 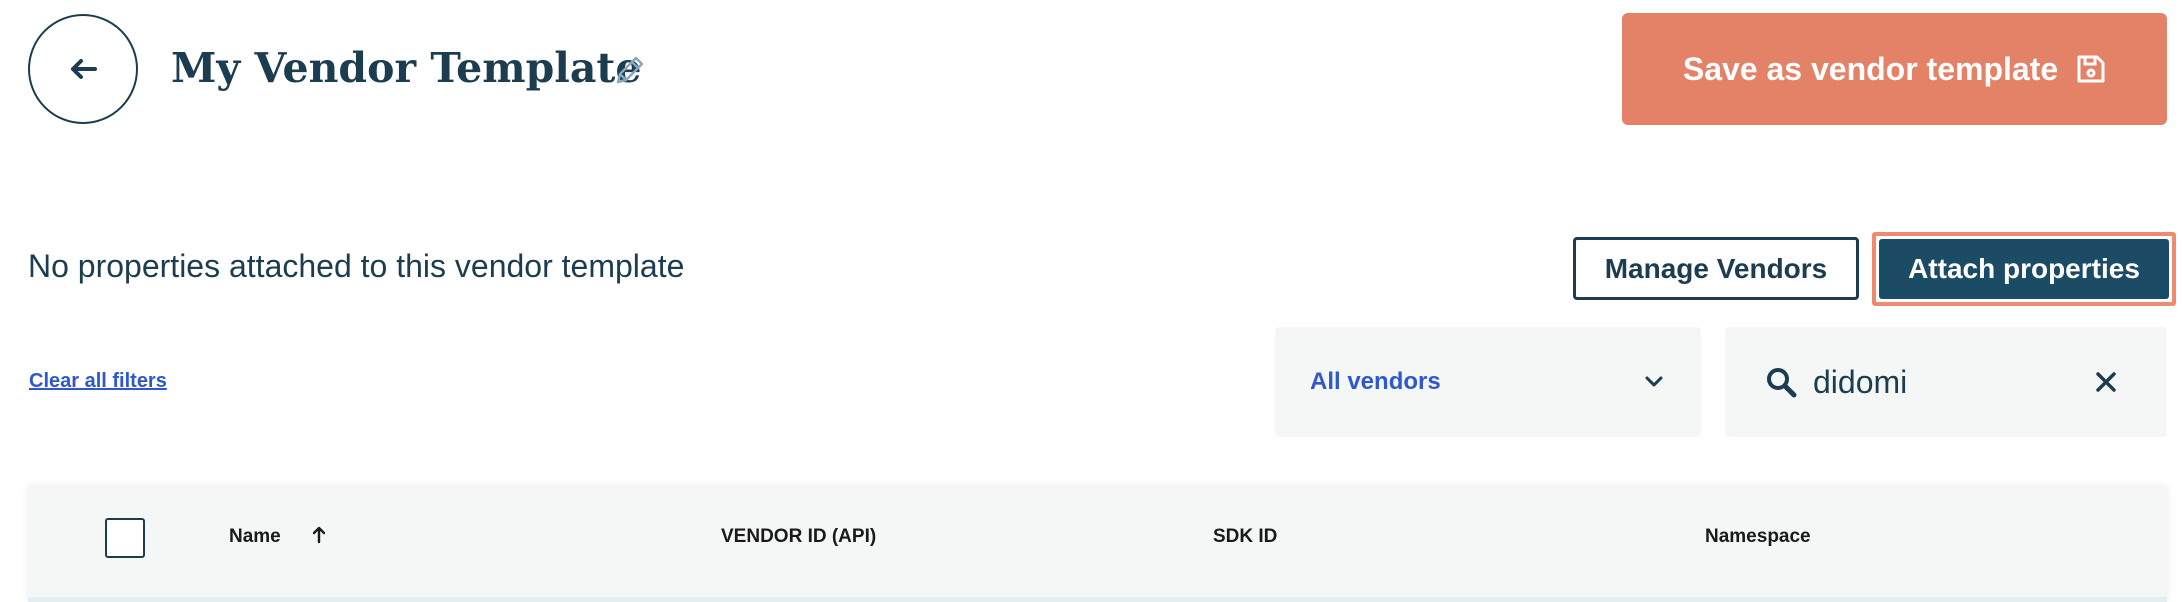 I want to click on back-button, so click(x=83, y=69).